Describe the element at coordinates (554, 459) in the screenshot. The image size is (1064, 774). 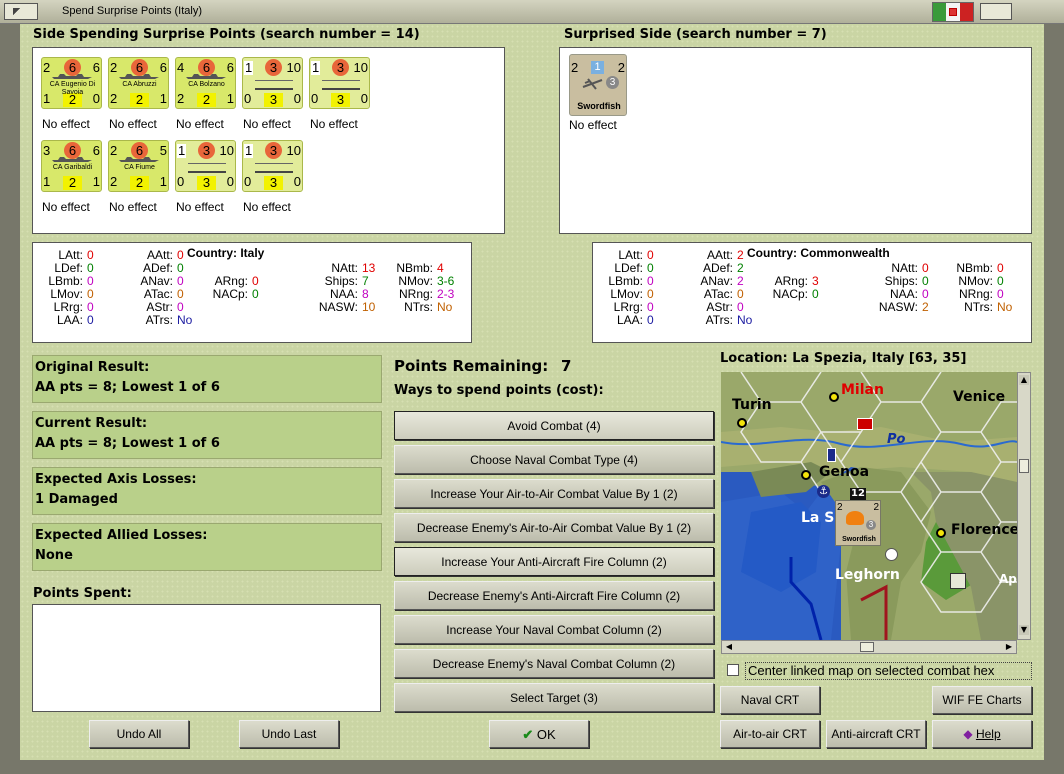
I see `choose-naval-combat-type-button: Choose Naval Combat Type (4)` at that location.